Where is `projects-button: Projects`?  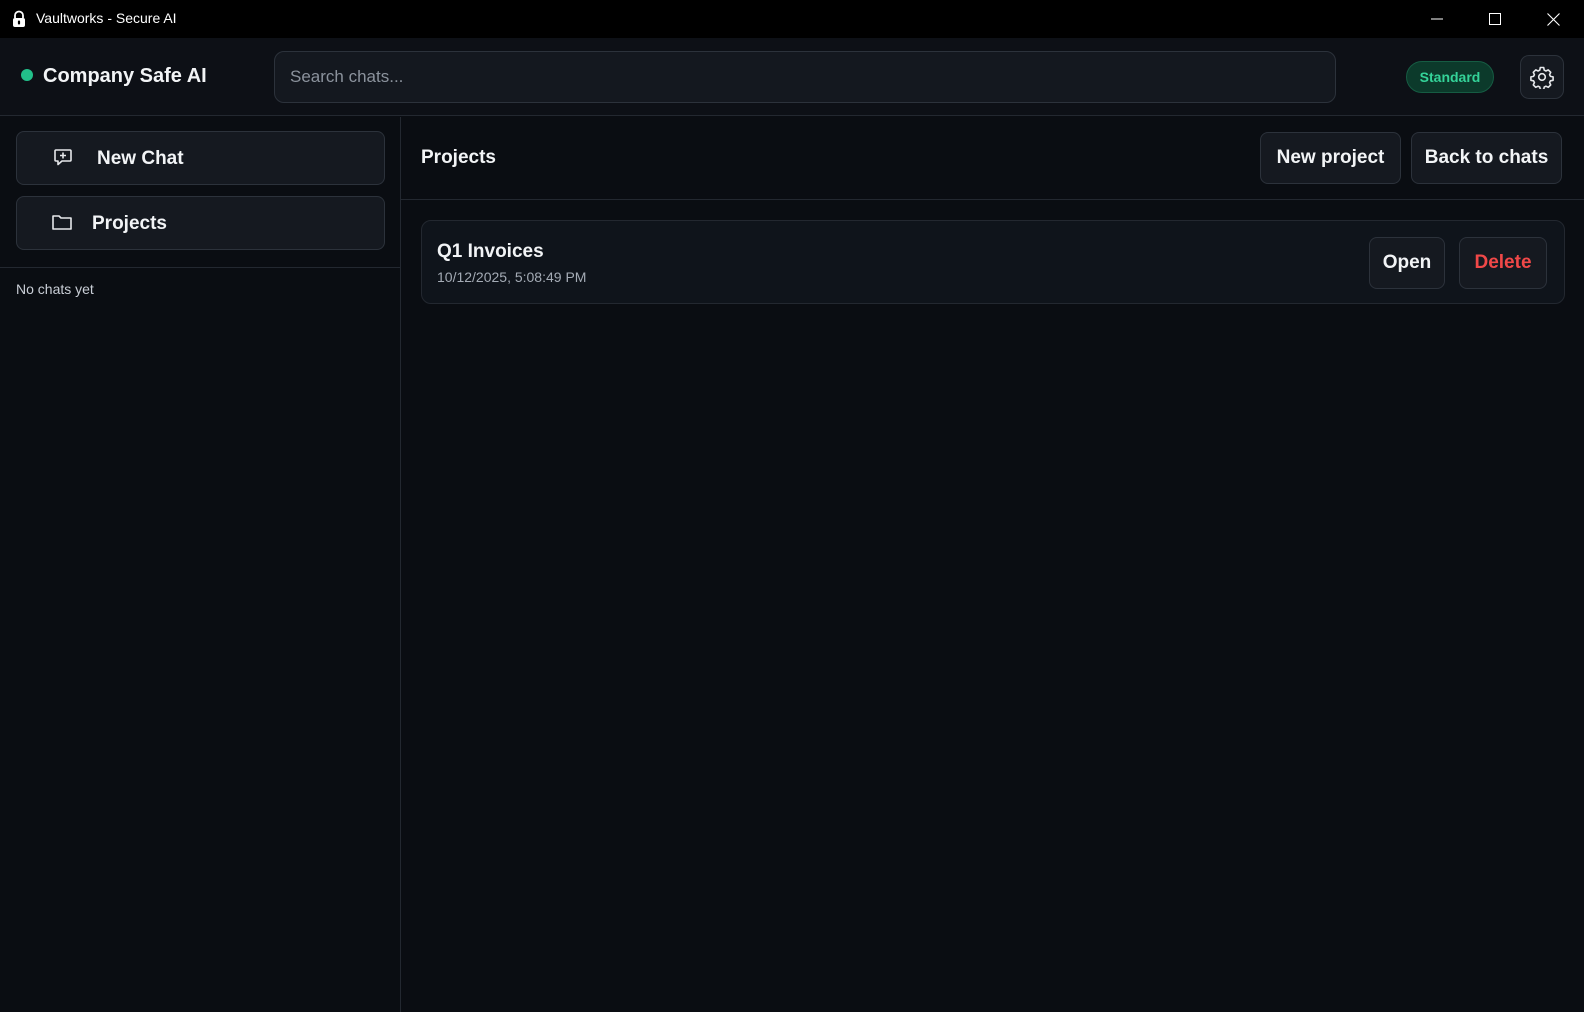 projects-button: Projects is located at coordinates (200, 223).